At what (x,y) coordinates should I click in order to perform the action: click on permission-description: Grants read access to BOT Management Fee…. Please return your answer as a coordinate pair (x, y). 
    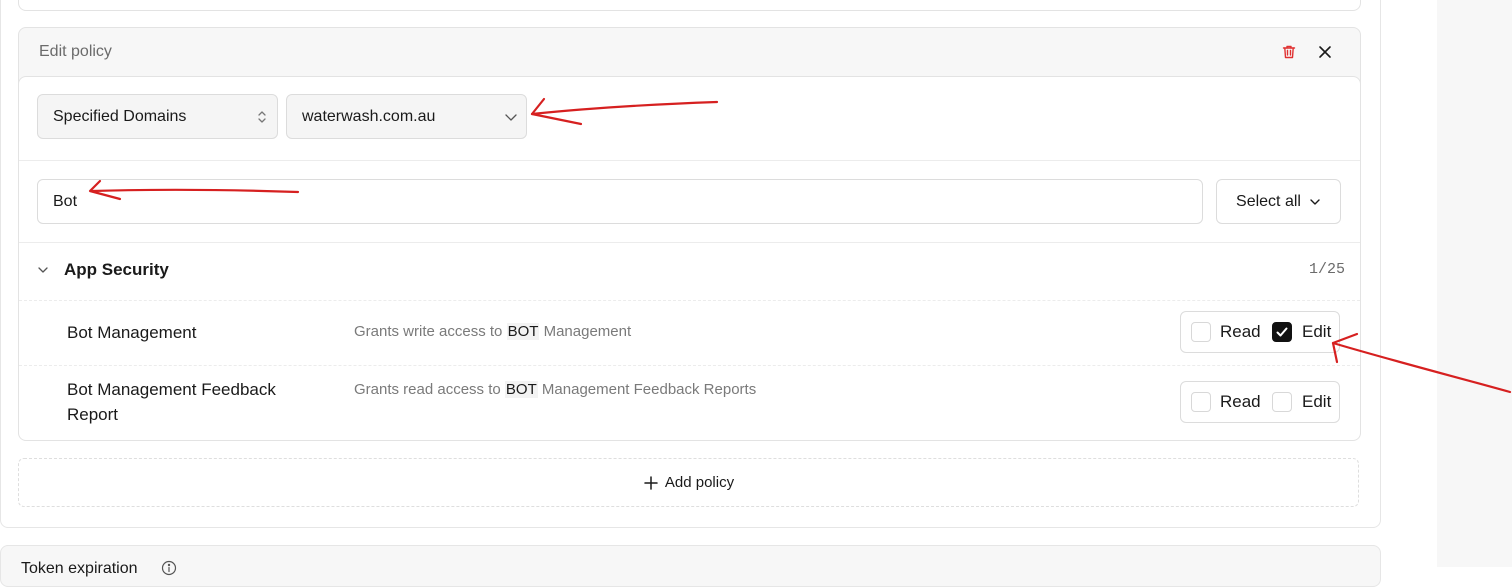
    Looking at the image, I should click on (555, 389).